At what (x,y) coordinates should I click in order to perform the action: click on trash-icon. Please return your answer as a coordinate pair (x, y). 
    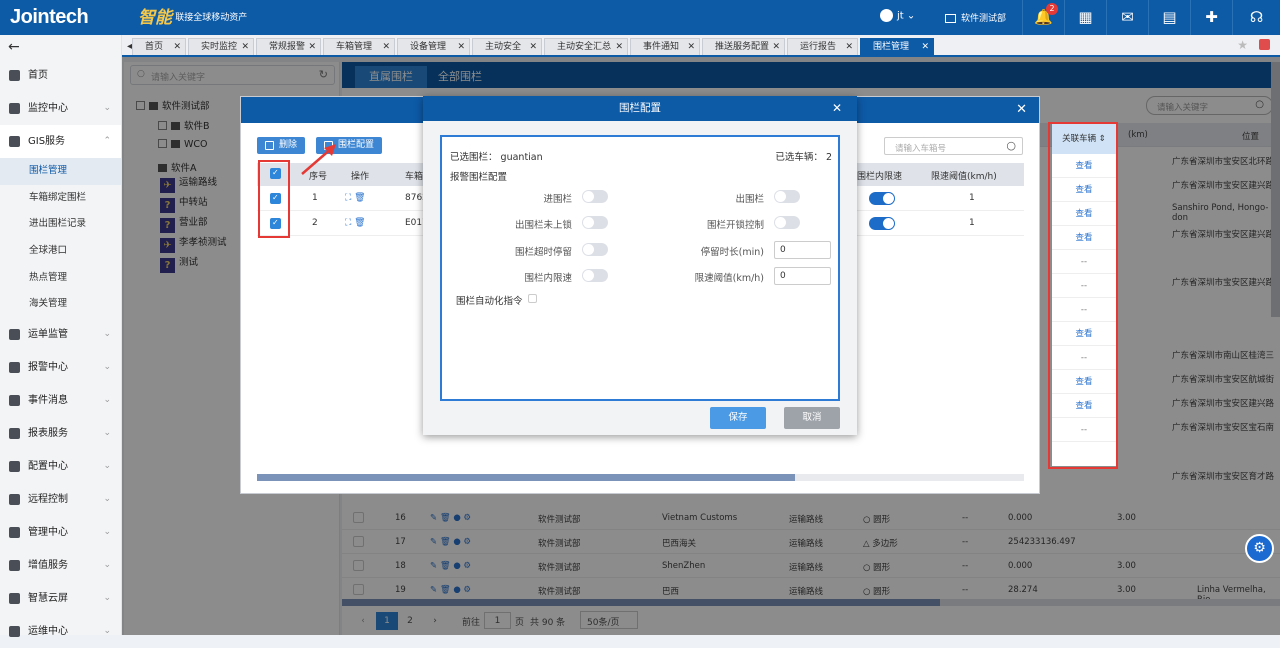
    Looking at the image, I should click on (269, 145).